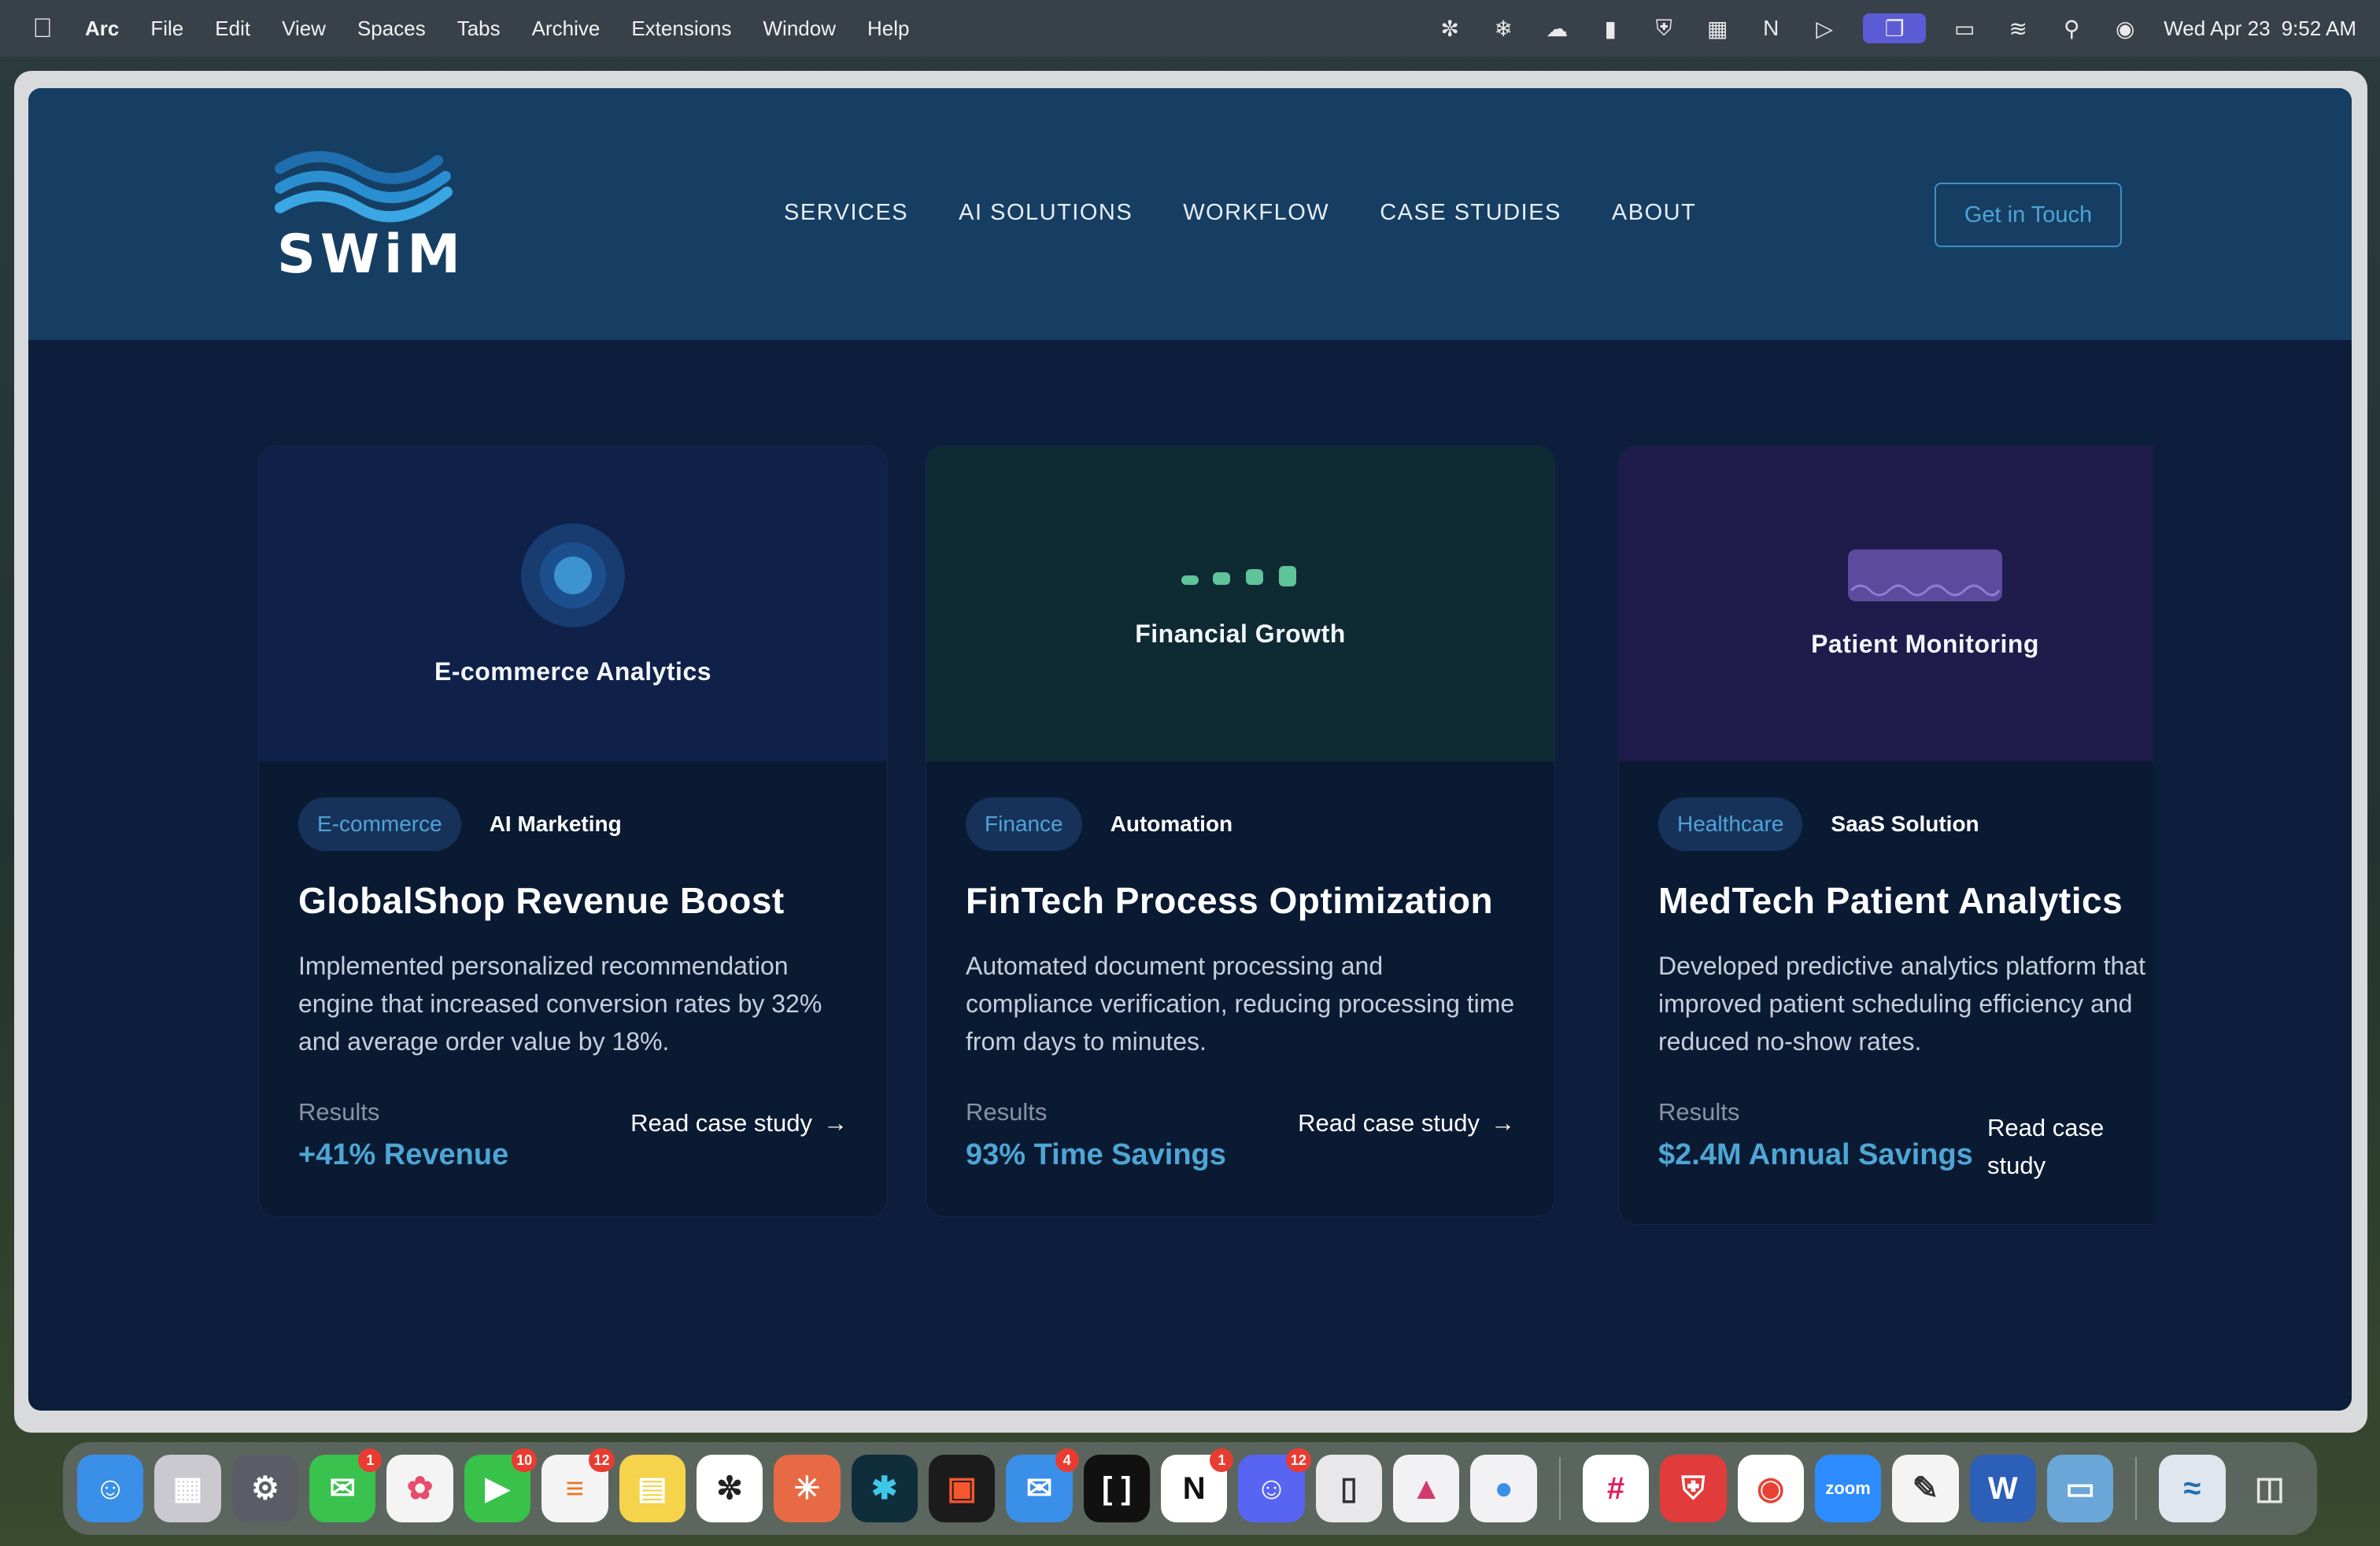  Describe the element at coordinates (304, 29) in the screenshot. I see `menu-view: View` at that location.